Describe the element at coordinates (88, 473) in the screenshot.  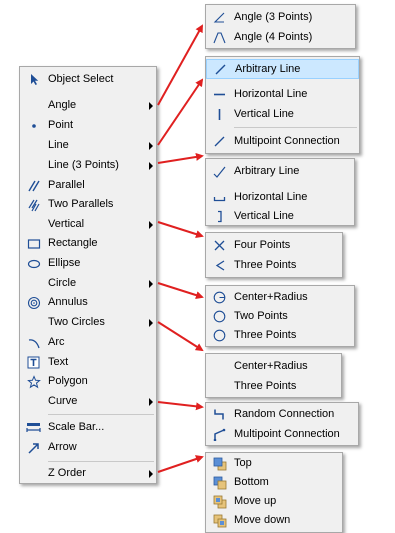
I see `menu-item-z-order: Z Order` at that location.